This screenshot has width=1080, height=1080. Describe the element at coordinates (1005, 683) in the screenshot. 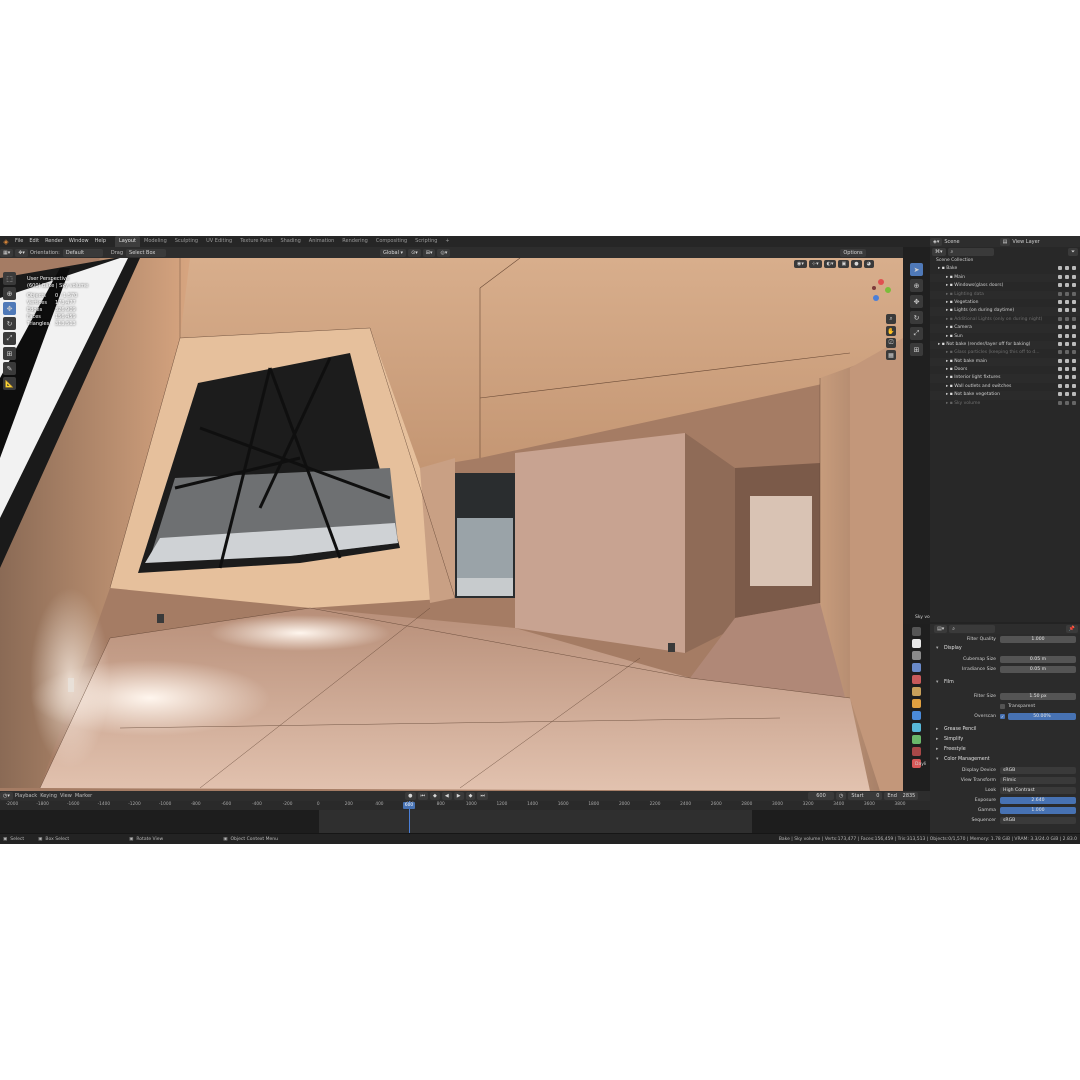

I see `film-section-header: Film` at that location.